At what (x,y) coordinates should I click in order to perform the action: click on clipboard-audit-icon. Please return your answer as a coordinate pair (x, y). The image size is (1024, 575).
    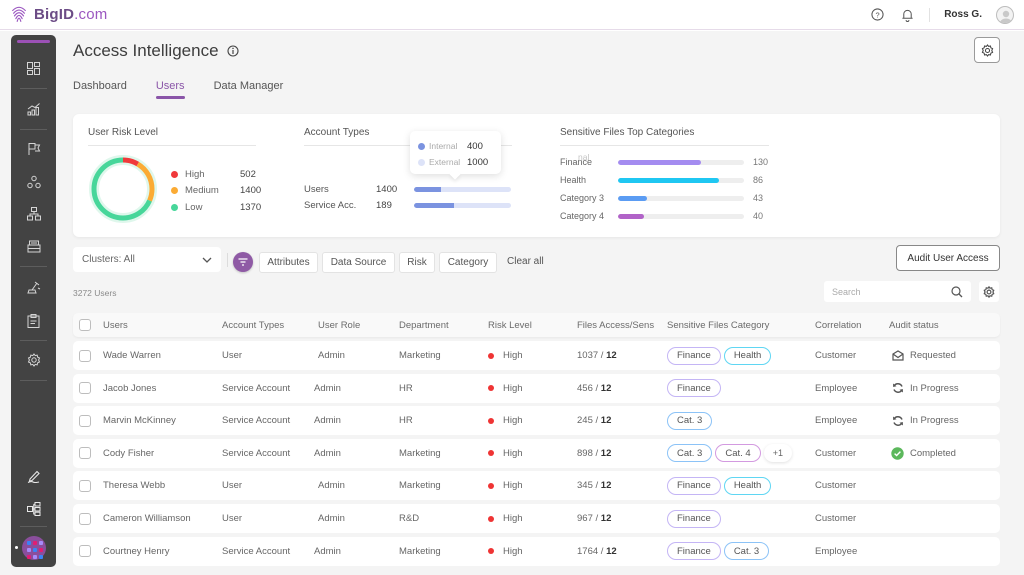
    Looking at the image, I should click on (33, 321).